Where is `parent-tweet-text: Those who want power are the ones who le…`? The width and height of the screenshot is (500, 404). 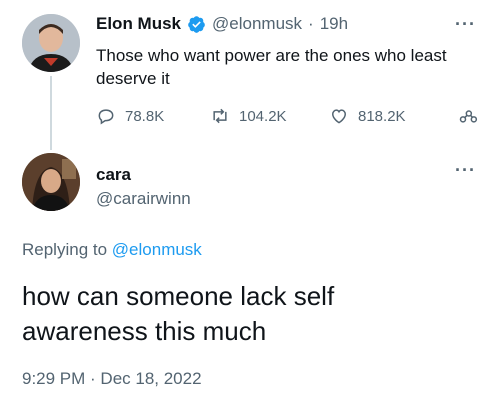 parent-tweet-text: Those who want power are the ones who le… is located at coordinates (271, 67).